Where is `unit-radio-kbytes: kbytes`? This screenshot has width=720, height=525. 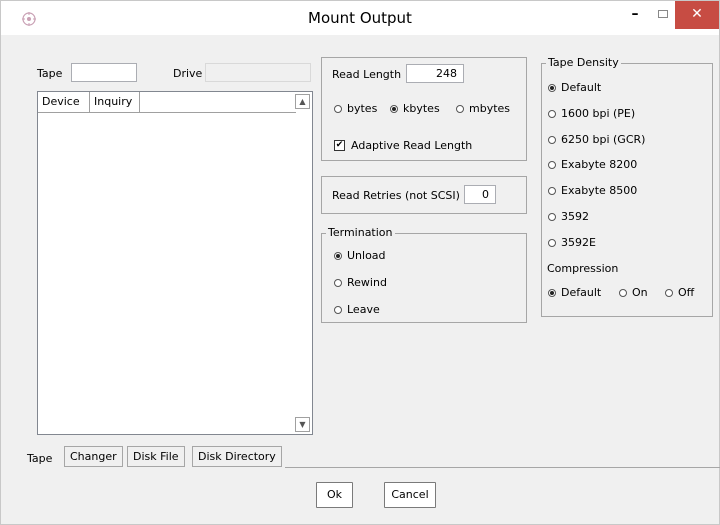 unit-radio-kbytes: kbytes is located at coordinates (415, 108).